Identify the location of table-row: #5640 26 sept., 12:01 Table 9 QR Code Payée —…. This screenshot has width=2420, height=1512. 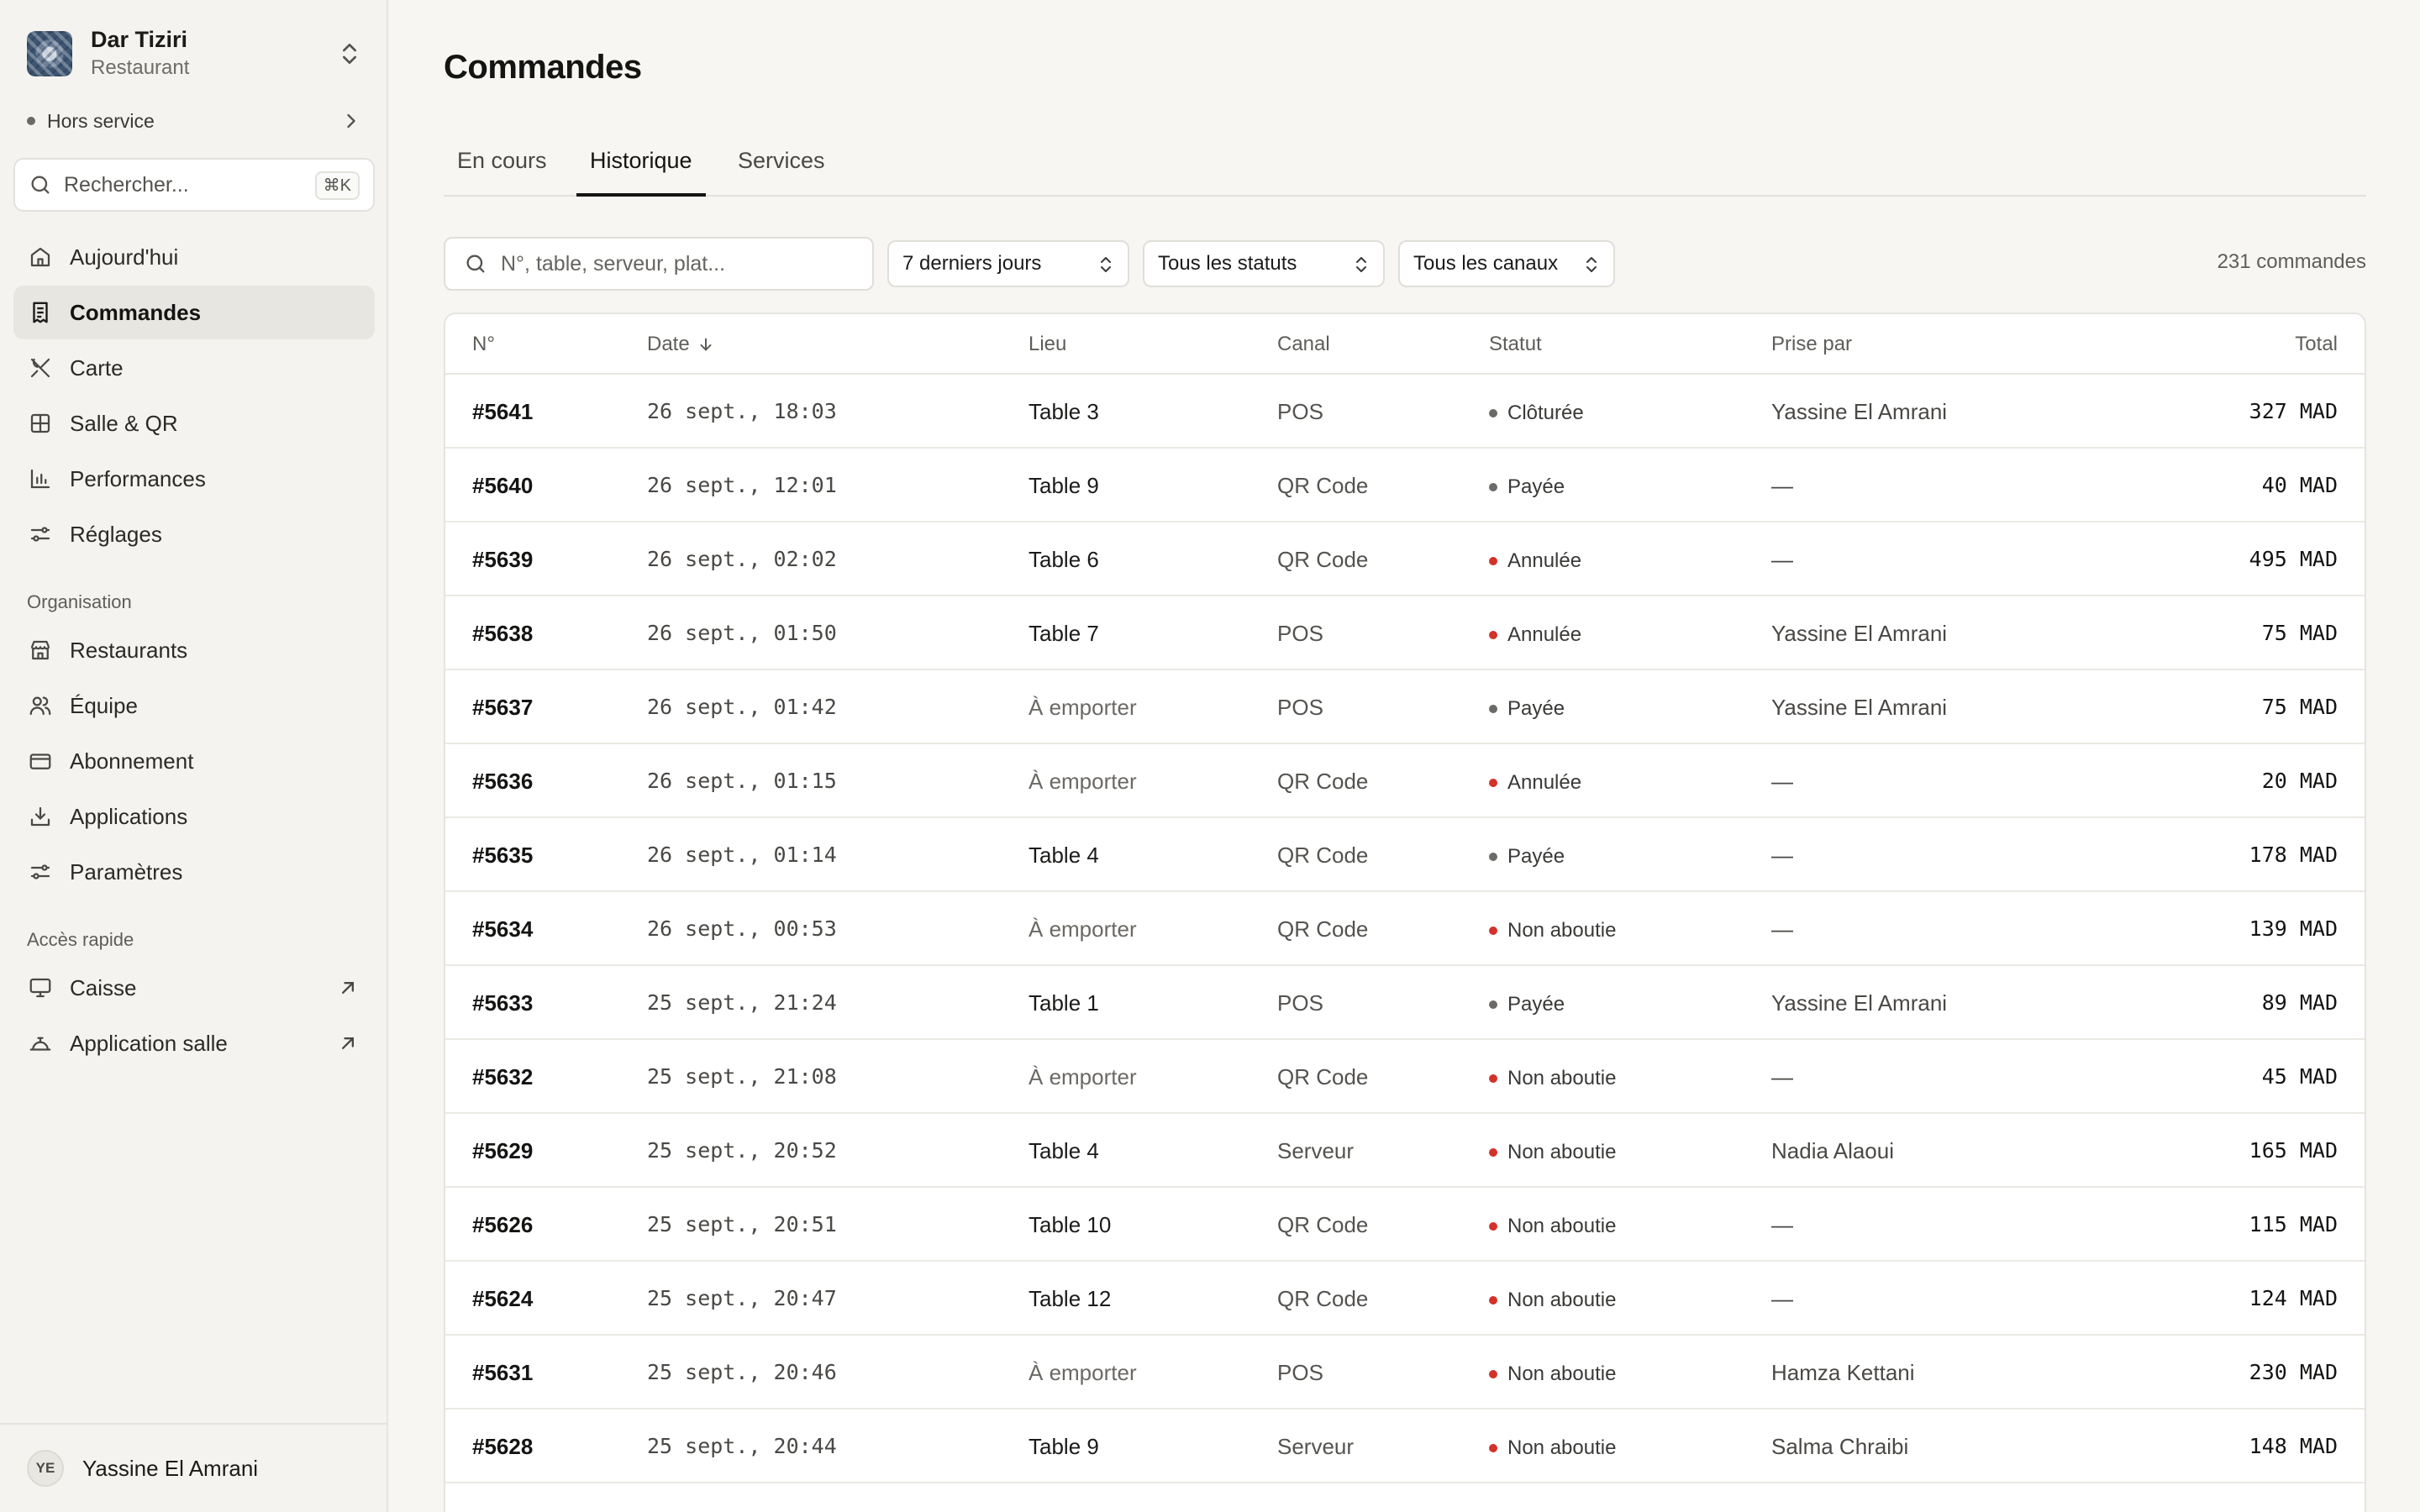
(1405, 485).